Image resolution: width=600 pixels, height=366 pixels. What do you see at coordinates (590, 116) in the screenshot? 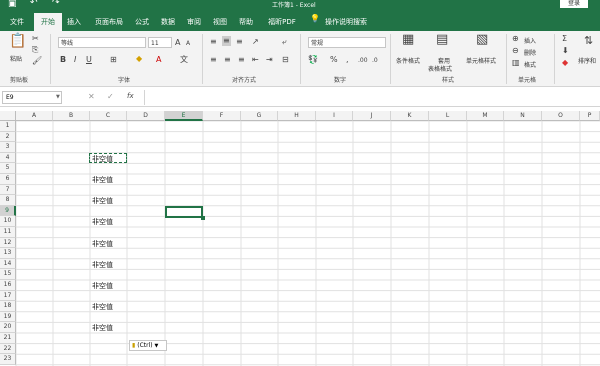
I see `column-header: P` at bounding box center [590, 116].